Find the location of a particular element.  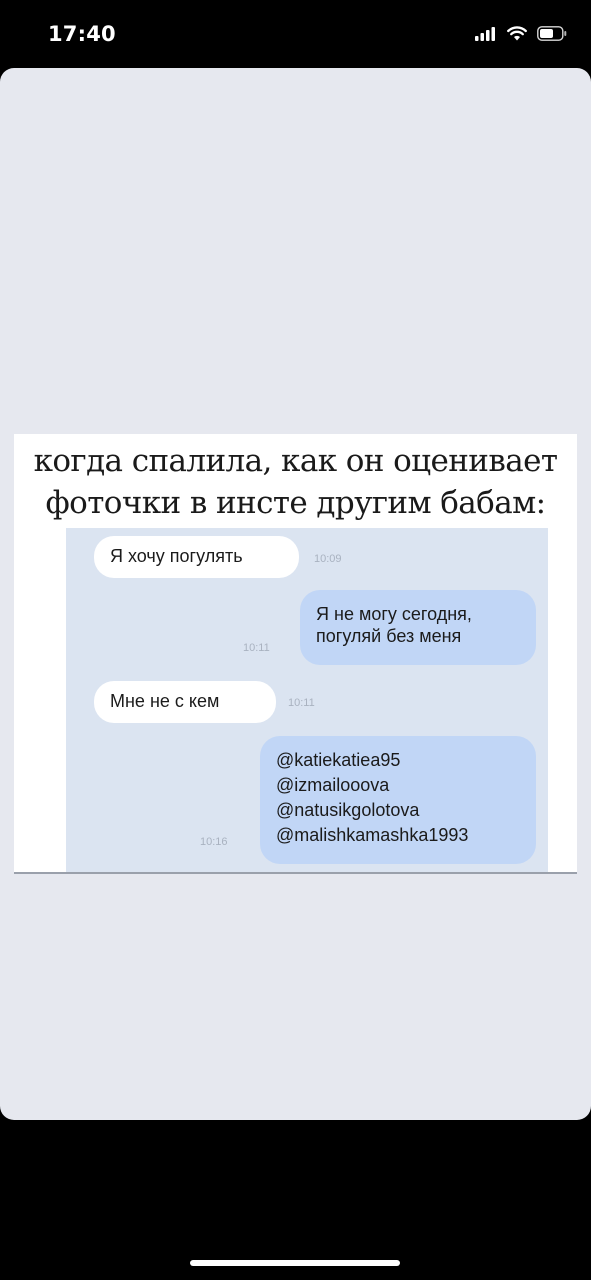

home-indicator is located at coordinates (295, 1263).